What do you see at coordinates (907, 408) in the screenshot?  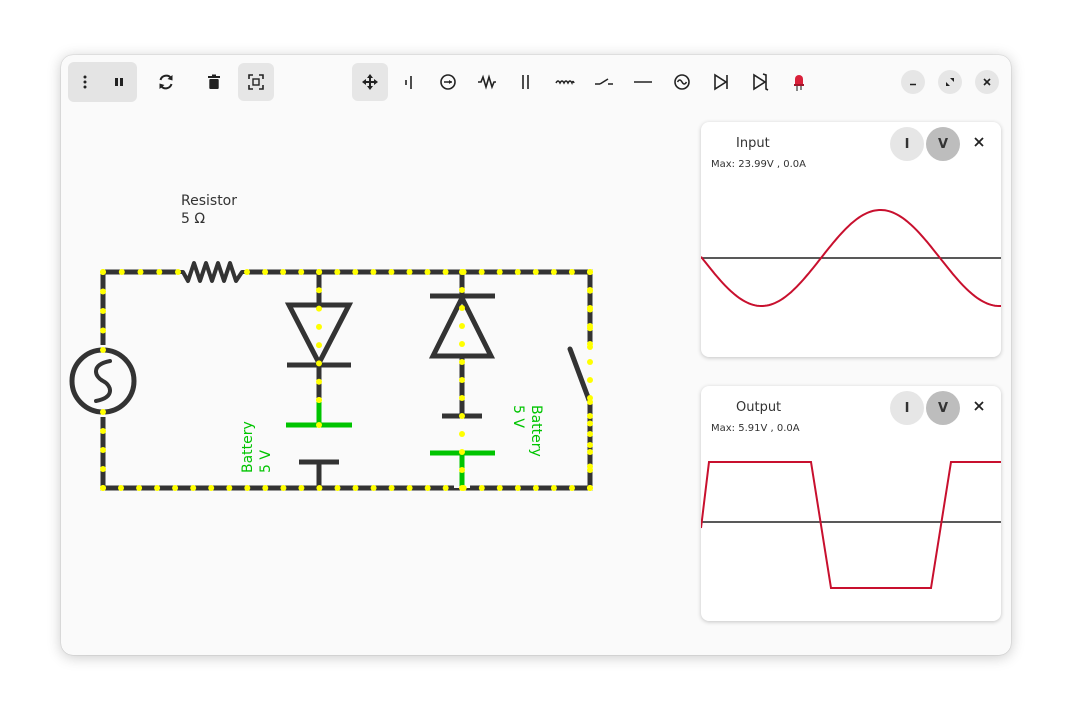 I see `output-current-button: I` at bounding box center [907, 408].